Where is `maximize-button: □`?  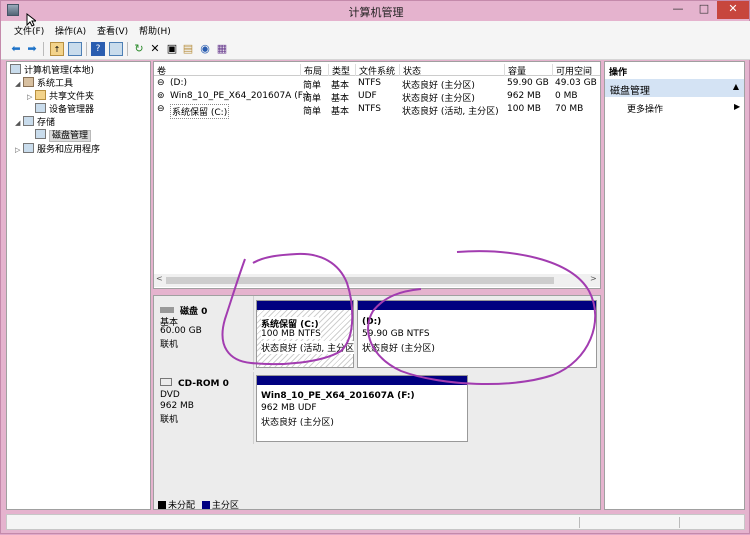
maximize-button: □ is located at coordinates (704, 10).